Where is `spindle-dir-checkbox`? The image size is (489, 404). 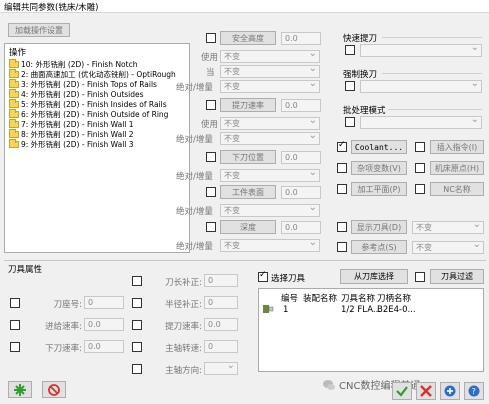 spindle-dir-checkbox is located at coordinates (137, 369).